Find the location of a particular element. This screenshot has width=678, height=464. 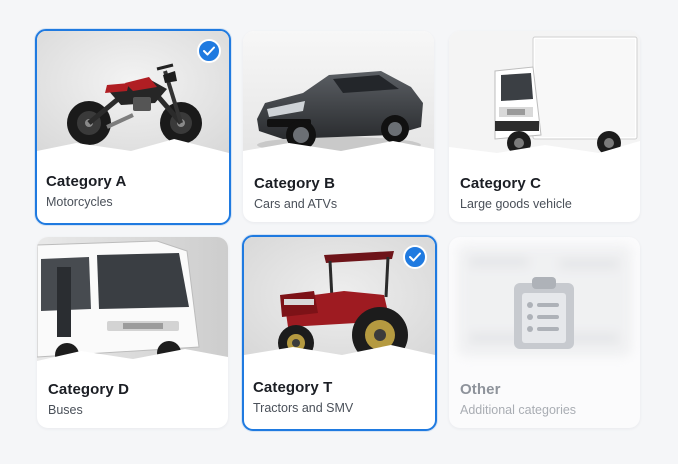

category-card-a: Category A Motorcycles is located at coordinates (133, 127).